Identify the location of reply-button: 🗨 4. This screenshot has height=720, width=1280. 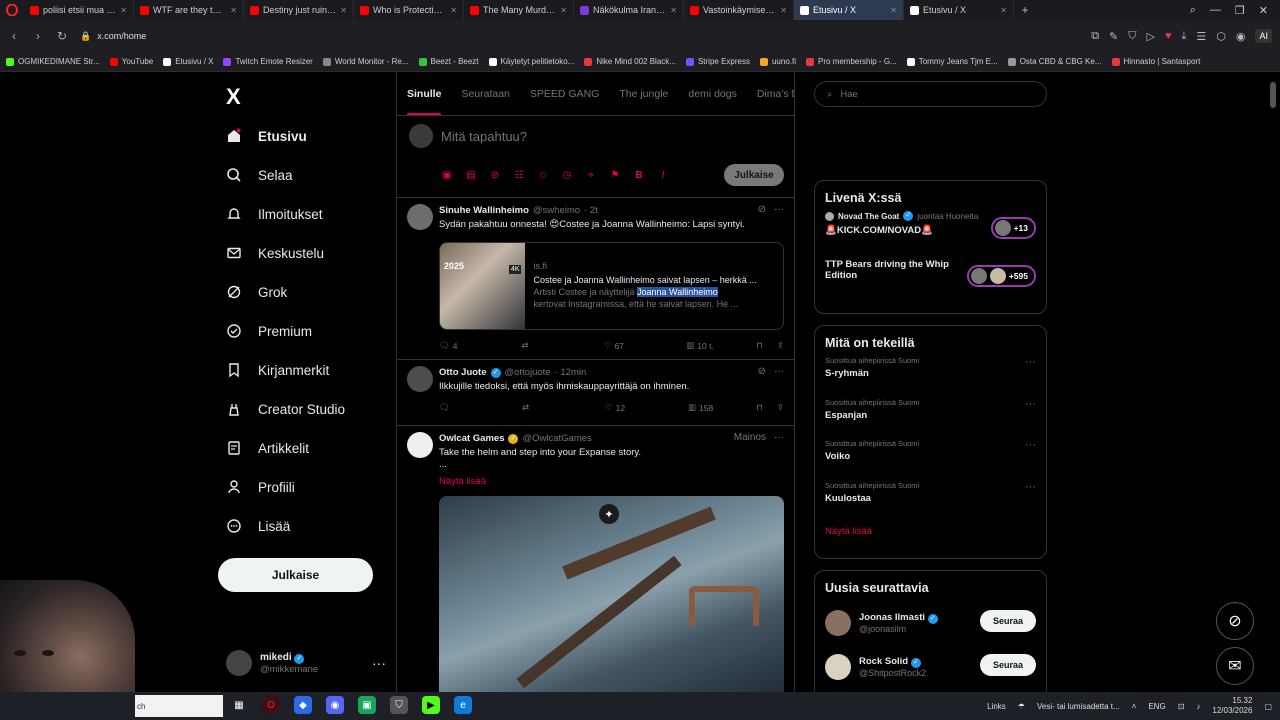
(459, 345).